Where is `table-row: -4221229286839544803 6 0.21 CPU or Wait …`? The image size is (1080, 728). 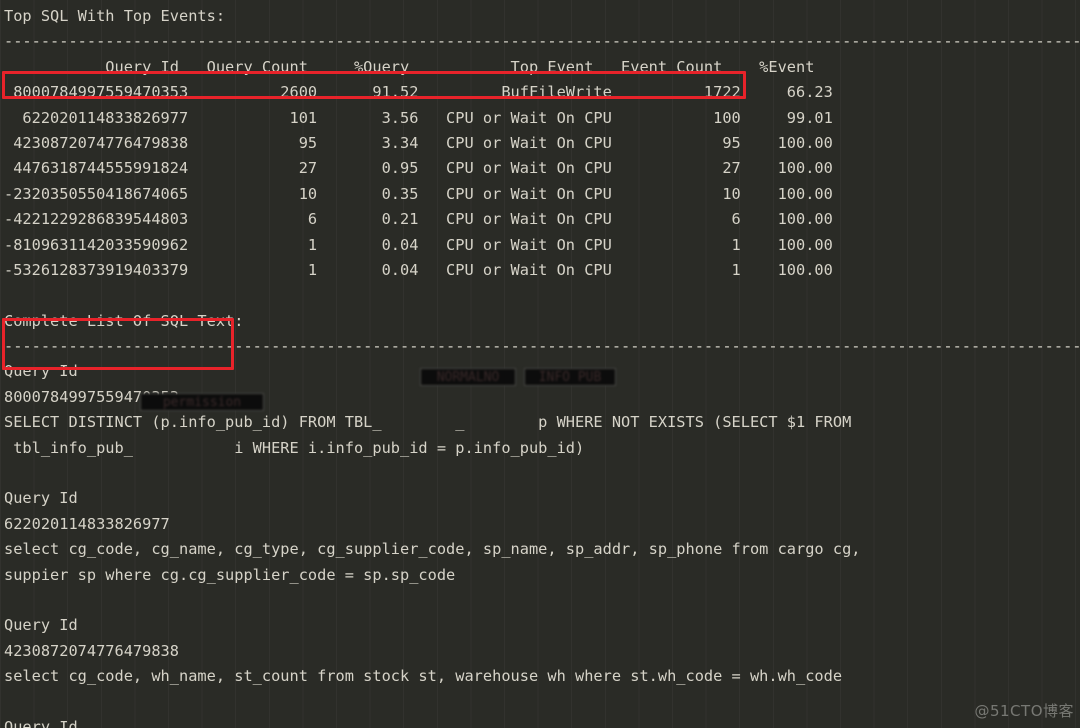 table-row: -4221229286839544803 6 0.21 CPU or Wait … is located at coordinates (418, 219).